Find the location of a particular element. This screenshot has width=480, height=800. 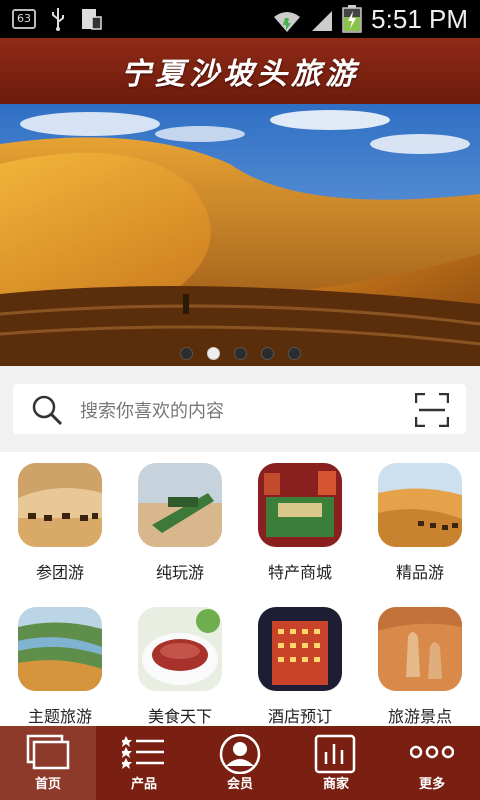

status-indicators is located at coordinates (317, 19).